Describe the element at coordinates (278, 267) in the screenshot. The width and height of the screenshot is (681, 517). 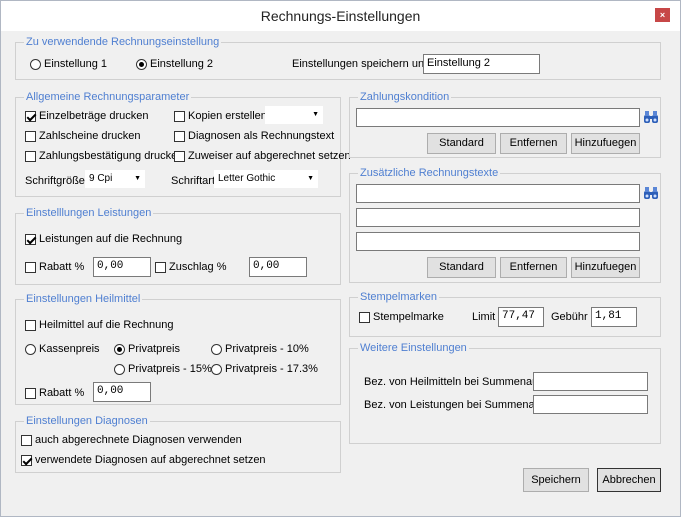
I see `zuschlag-input: 0,00` at that location.